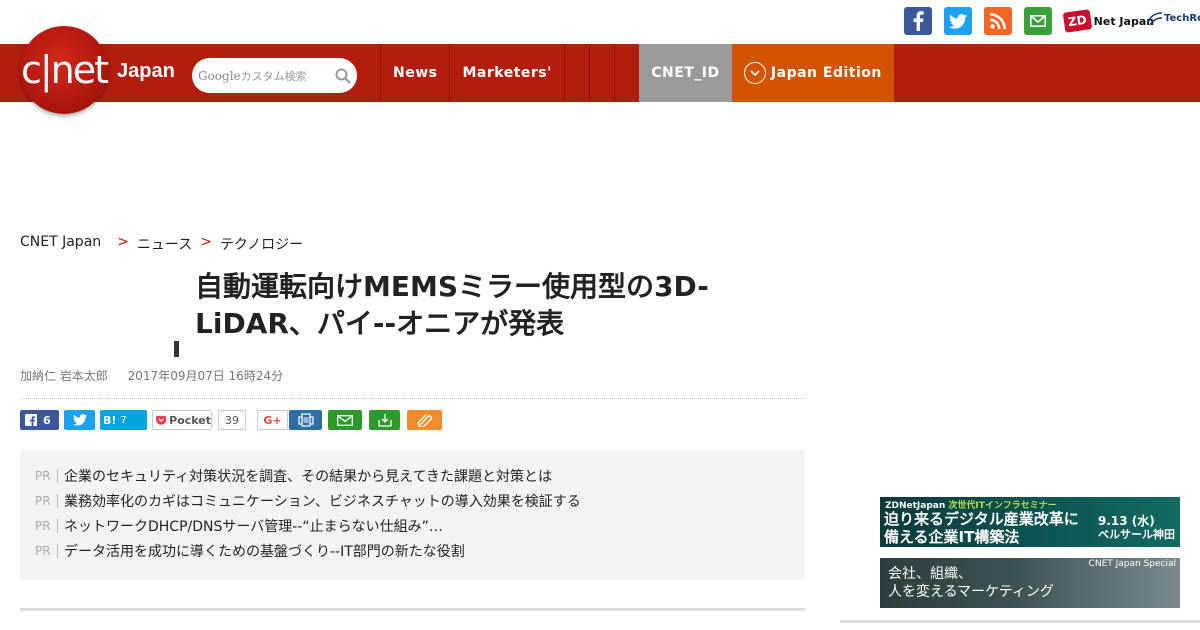 The image size is (1200, 630). Describe the element at coordinates (1126, 521) in the screenshot. I see `seminar-date: 9.13 (水)` at that location.